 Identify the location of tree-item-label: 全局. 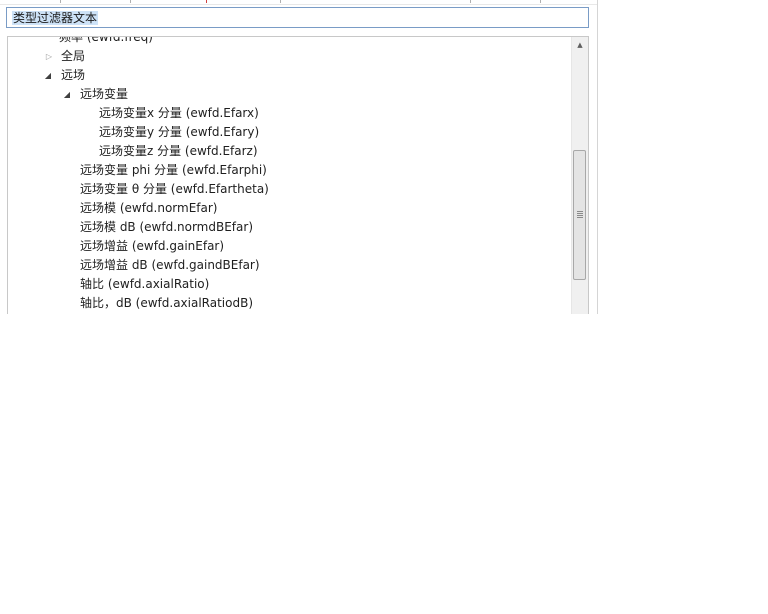
(73, 56).